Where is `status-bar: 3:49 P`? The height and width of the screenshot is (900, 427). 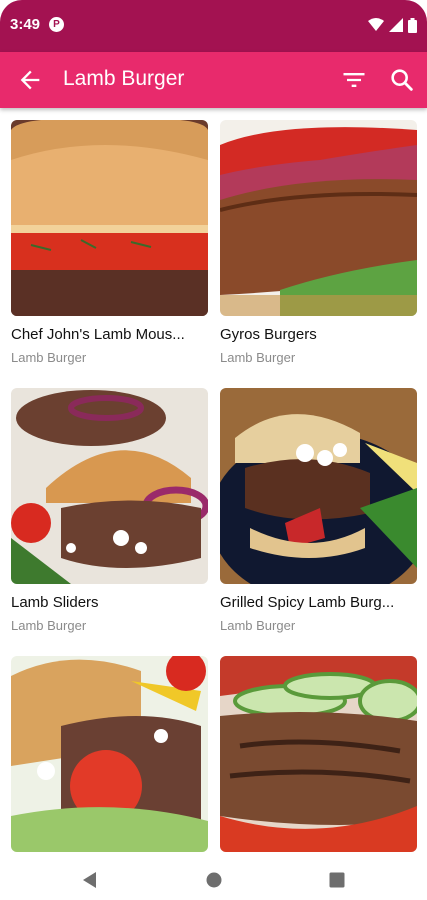 status-bar: 3:49 P is located at coordinates (213, 26).